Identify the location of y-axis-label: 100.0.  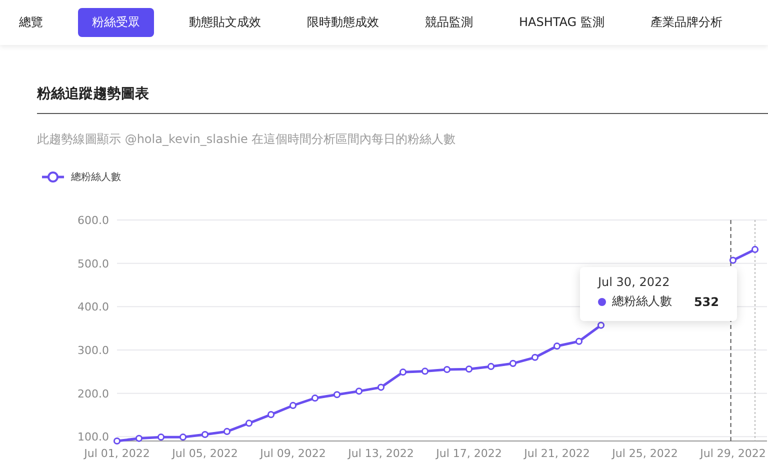
(93, 437).